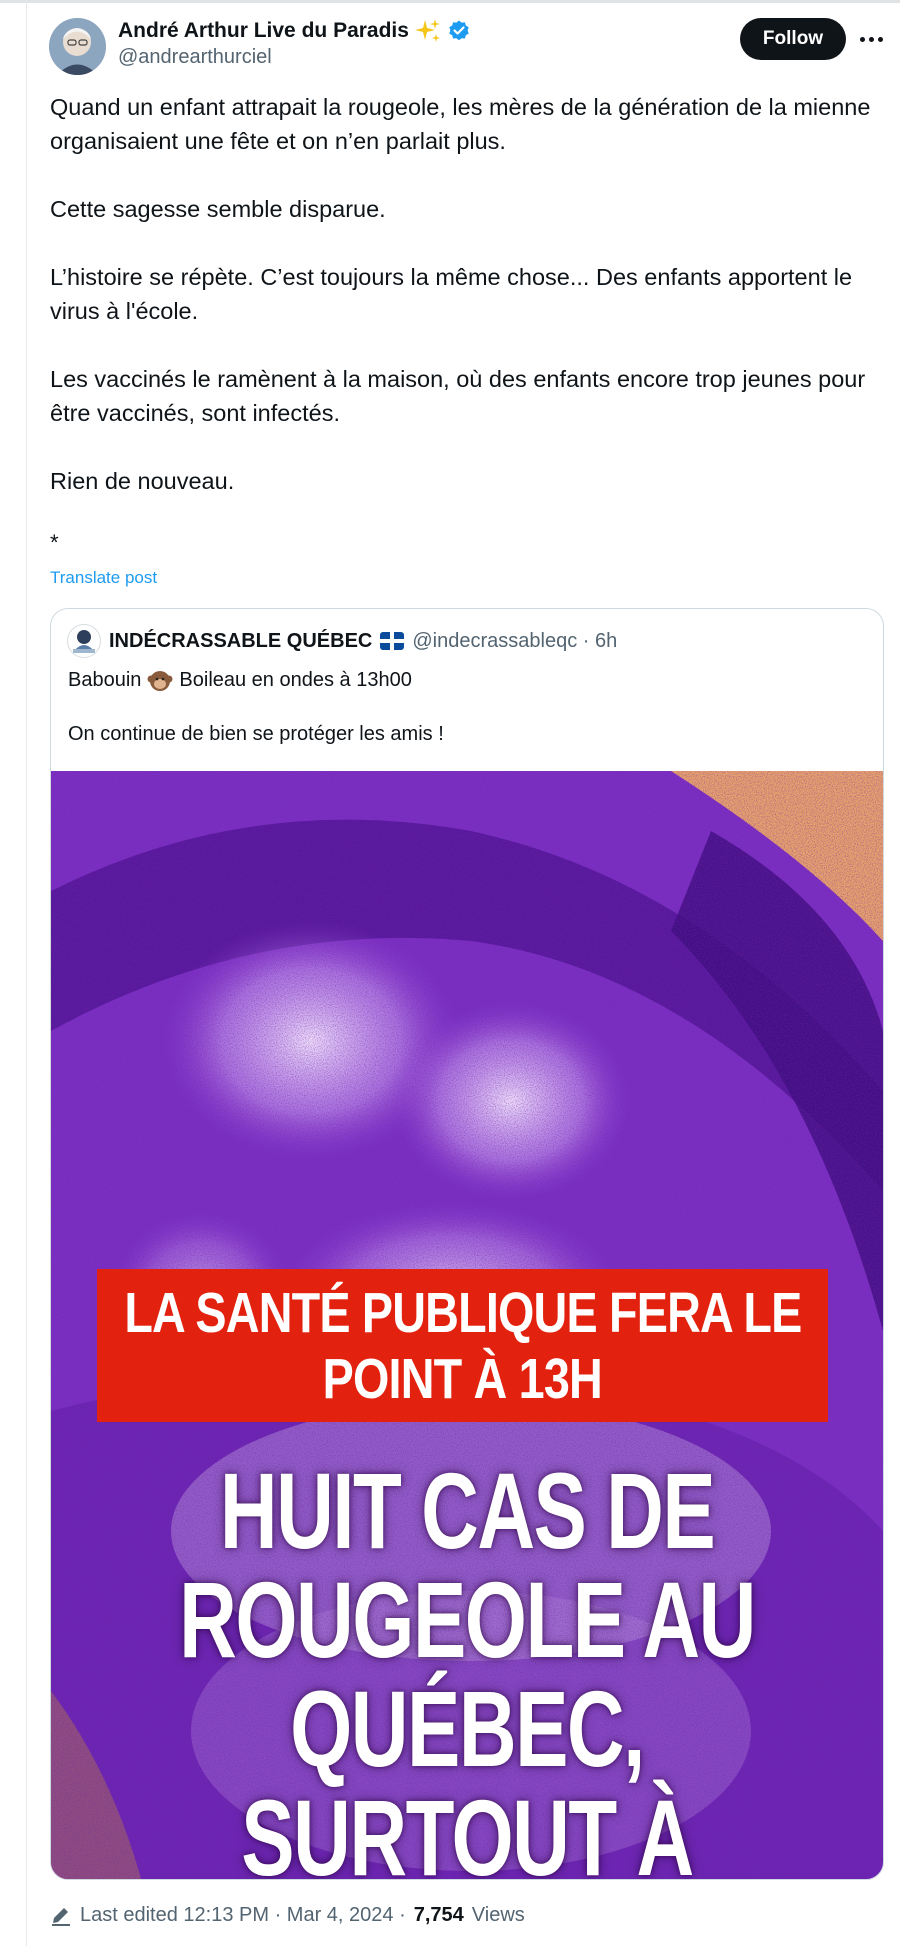 This screenshot has height=1946, width=900. Describe the element at coordinates (462, 1378) in the screenshot. I see `banner-line: POINT À 13H` at that location.